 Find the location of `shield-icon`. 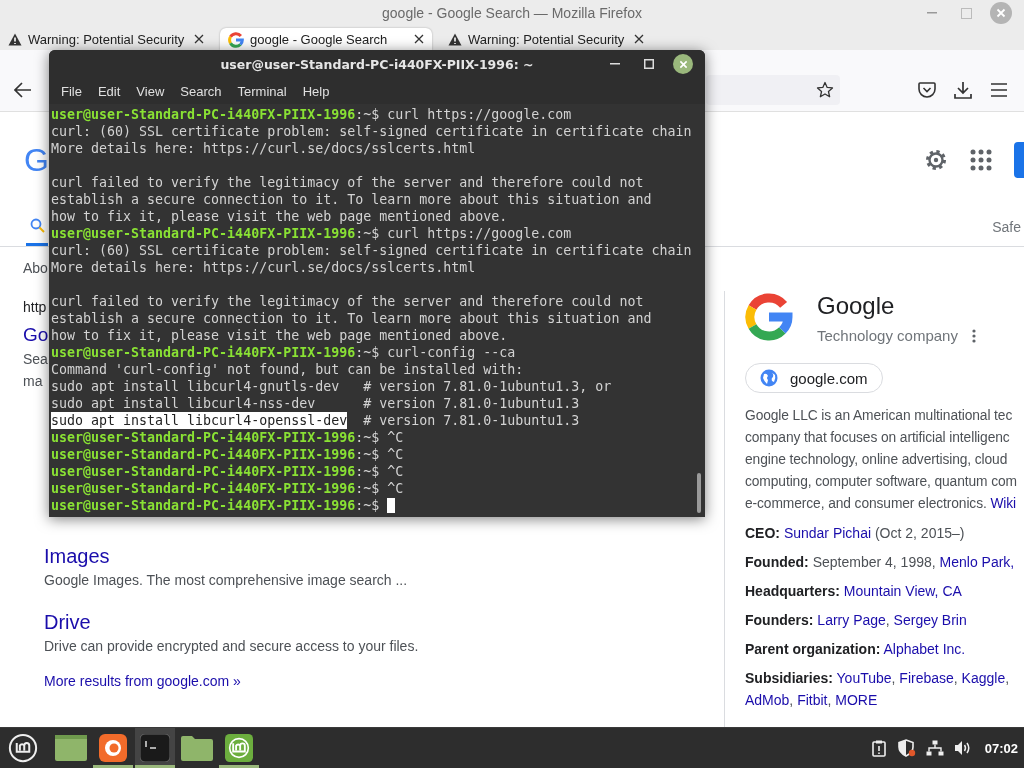

shield-icon is located at coordinates (906, 748).